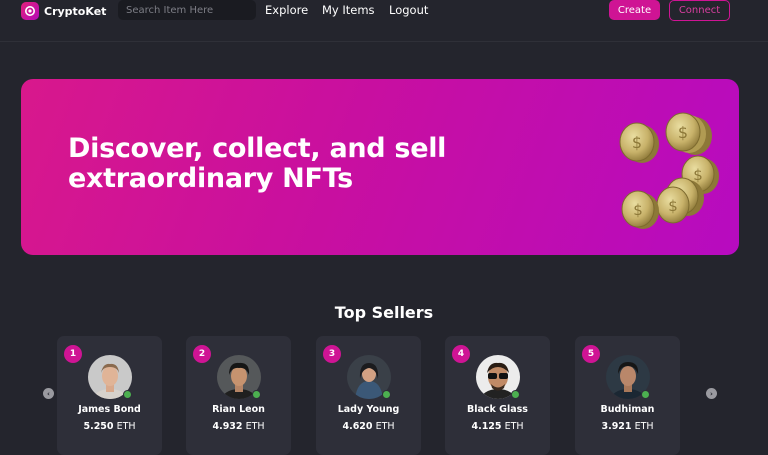  I want to click on brand-logo: CryptoKet, so click(63, 11).